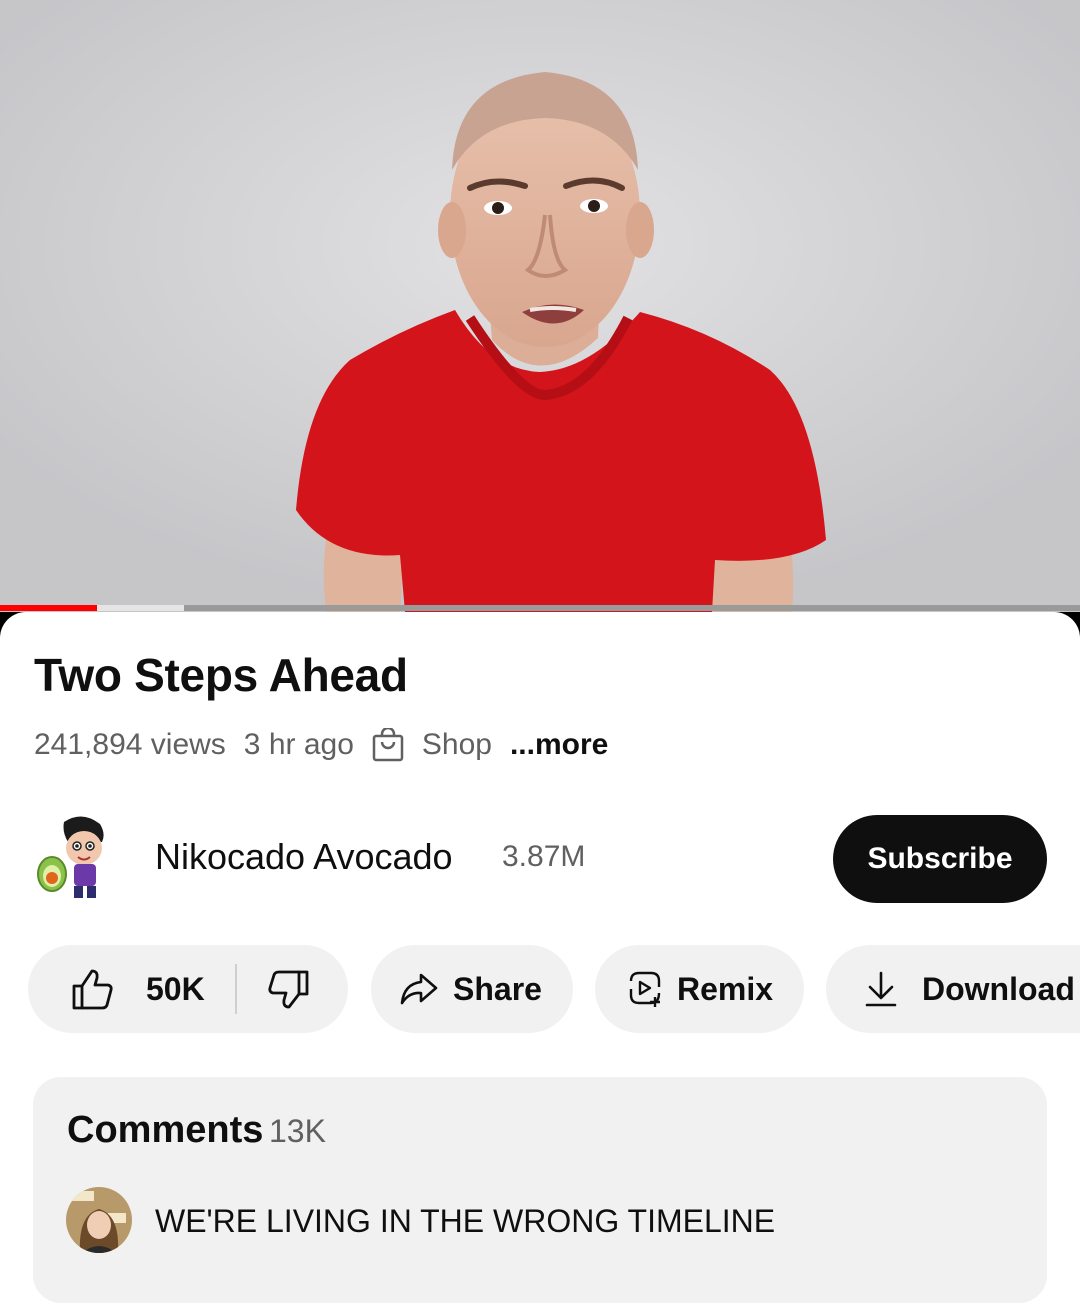  Describe the element at coordinates (235, 989) in the screenshot. I see `pill-divider` at that location.